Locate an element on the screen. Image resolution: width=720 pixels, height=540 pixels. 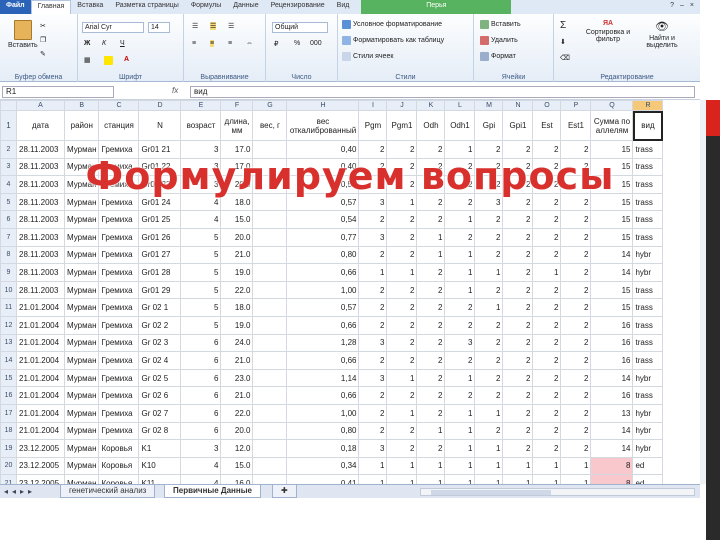
cell: 0,66 is located at coordinates (323, 360).